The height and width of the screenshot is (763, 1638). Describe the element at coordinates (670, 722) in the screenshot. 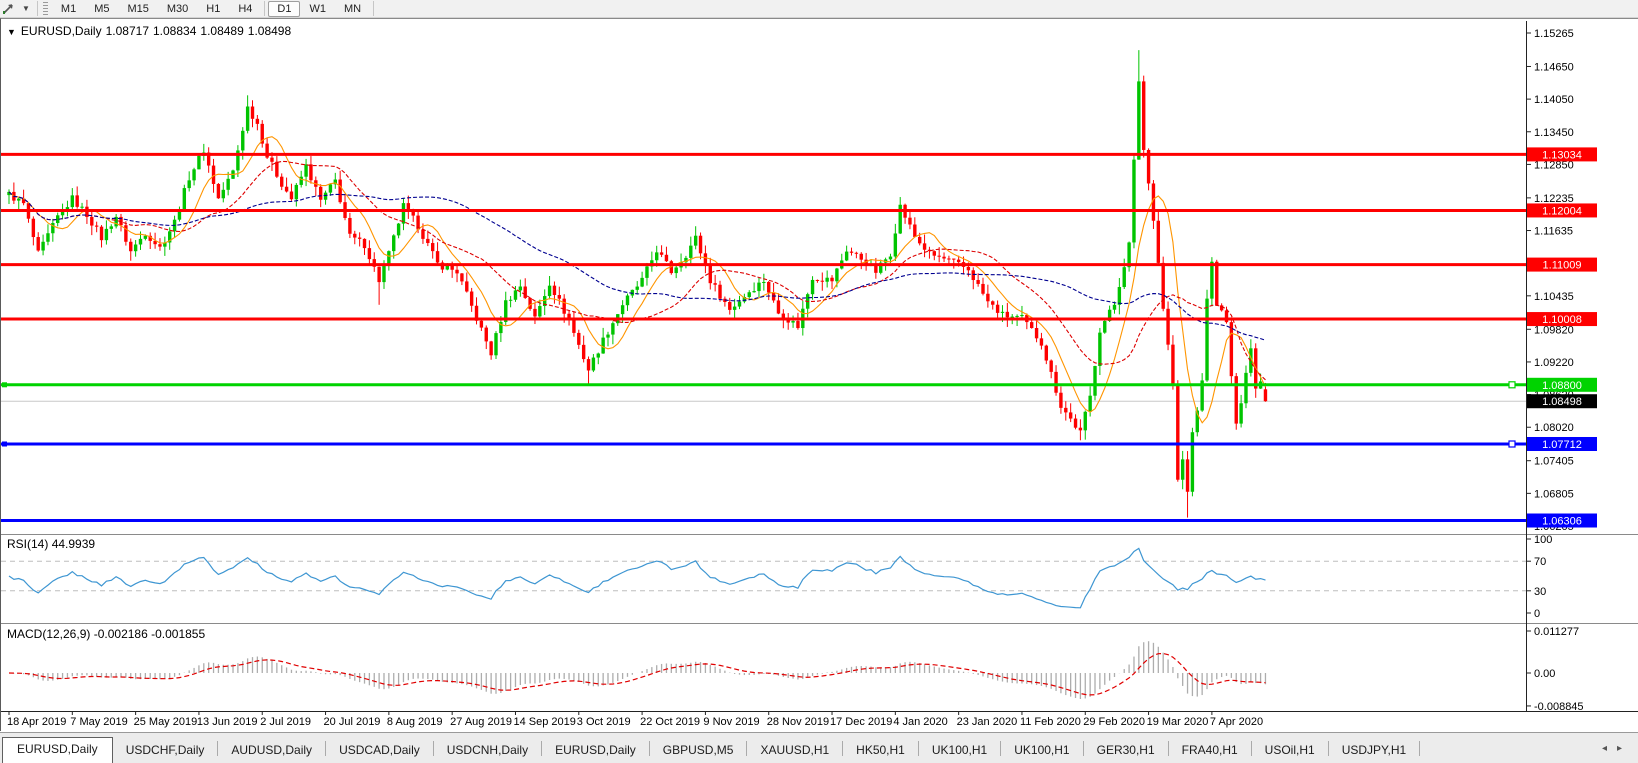

I see `date-axis-label: 22 Oct 2019` at that location.